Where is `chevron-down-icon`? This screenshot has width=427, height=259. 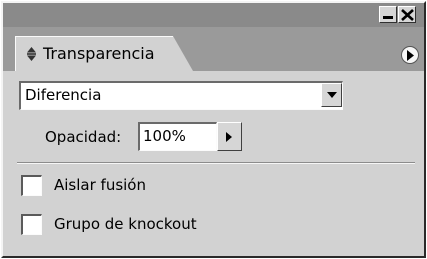
chevron-down-icon is located at coordinates (332, 95).